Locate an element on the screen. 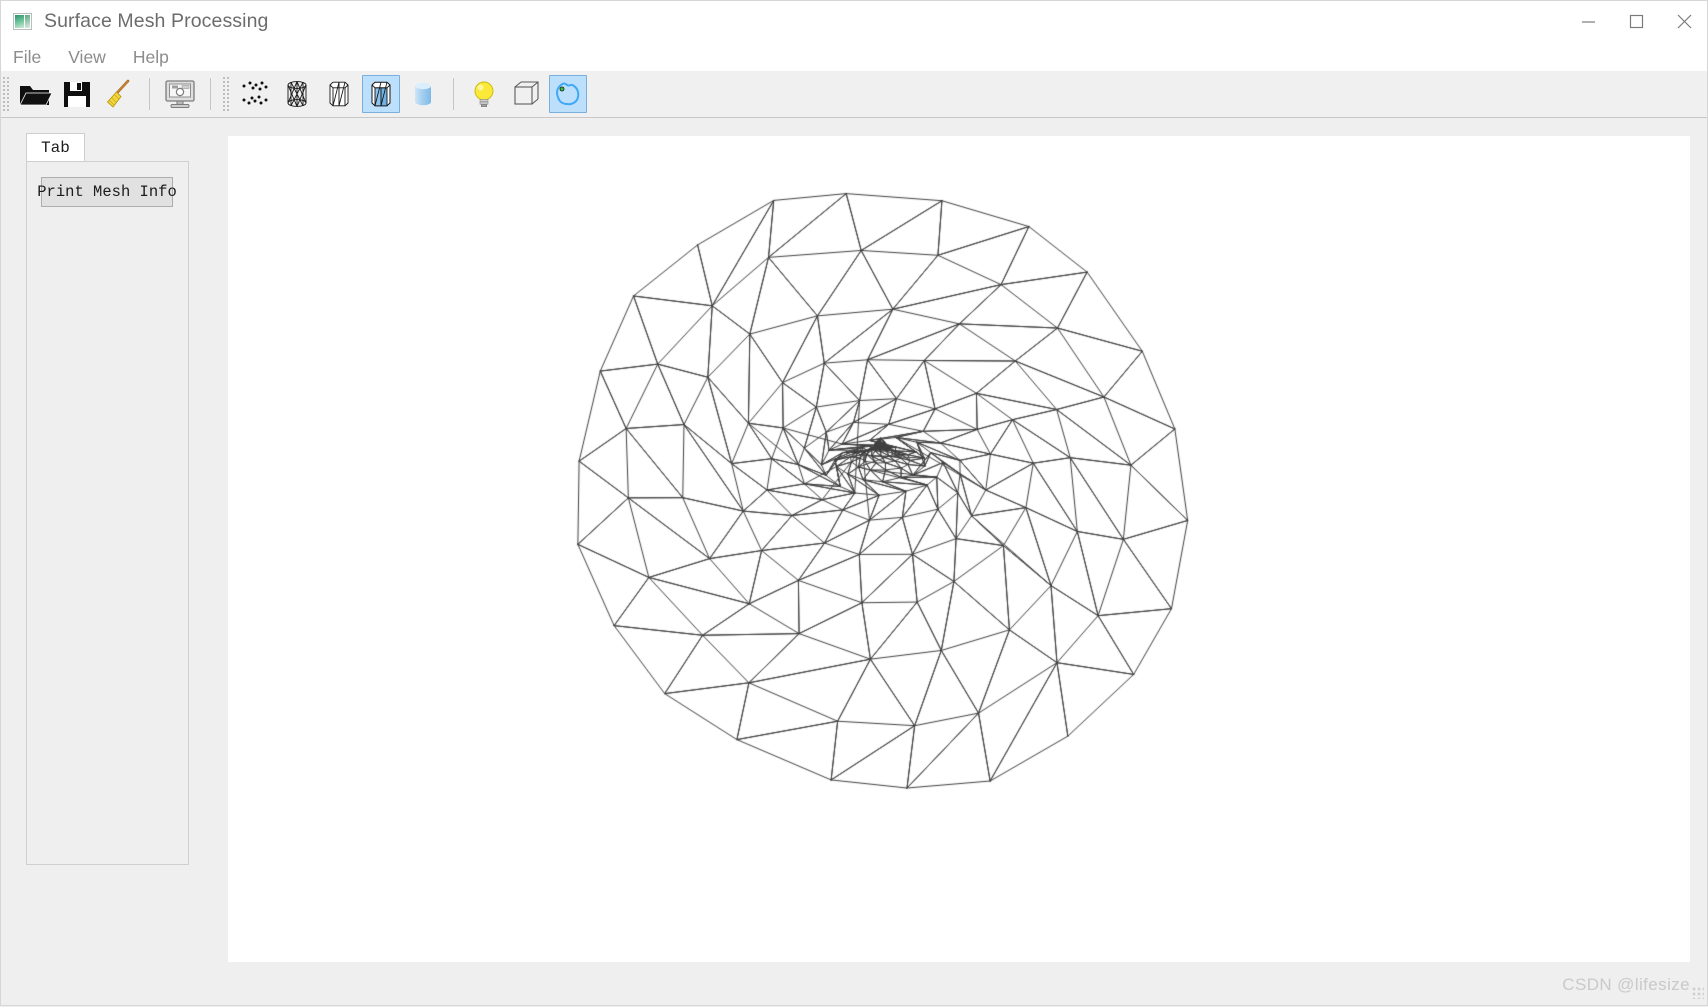 This screenshot has width=1708, height=1007. menu-bar: File View Help is located at coordinates (854, 57).